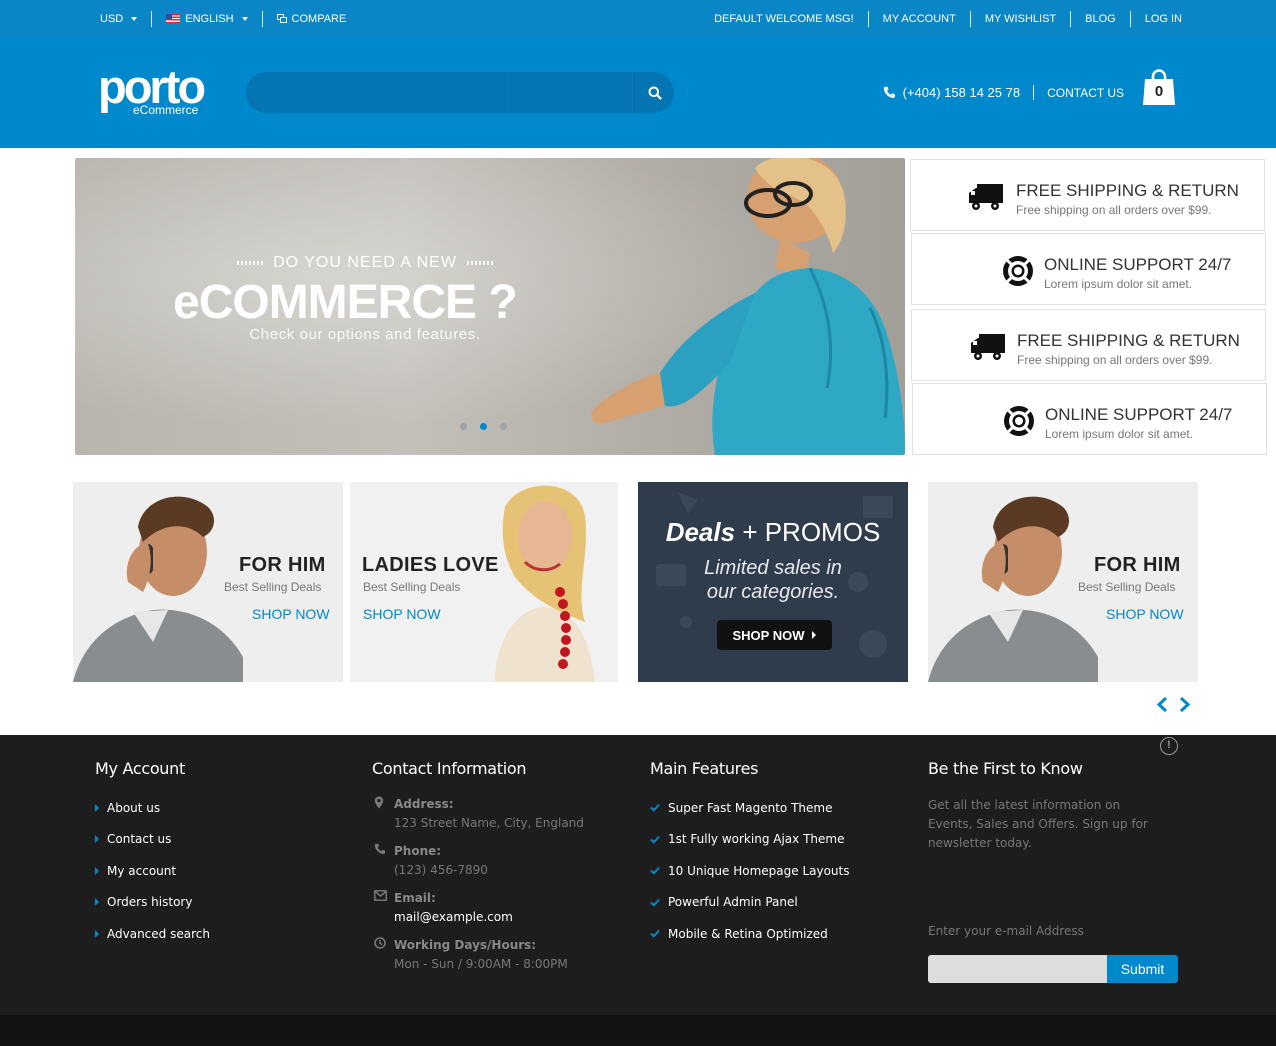  Describe the element at coordinates (1159, 91) in the screenshot. I see `cart-count: 0` at that location.